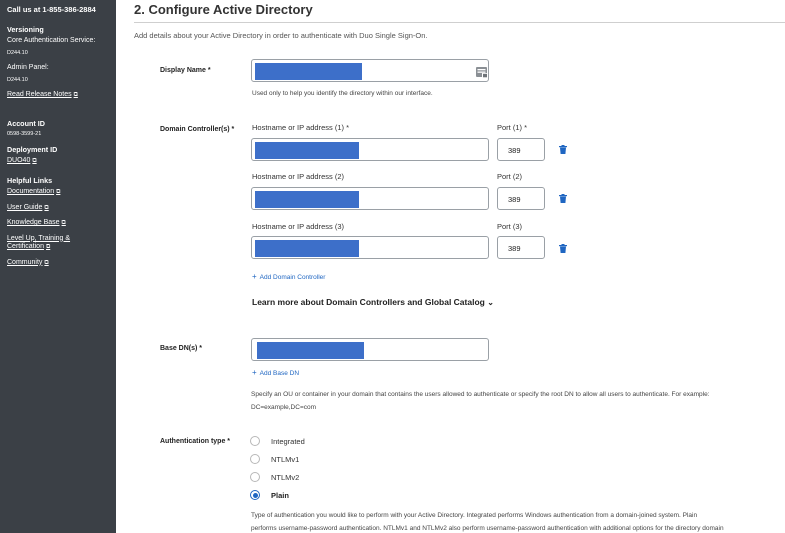 This screenshot has height=533, width=785. What do you see at coordinates (300, 127) in the screenshot?
I see `hostname-1-label: Hostname or IP address (1) *` at bounding box center [300, 127].